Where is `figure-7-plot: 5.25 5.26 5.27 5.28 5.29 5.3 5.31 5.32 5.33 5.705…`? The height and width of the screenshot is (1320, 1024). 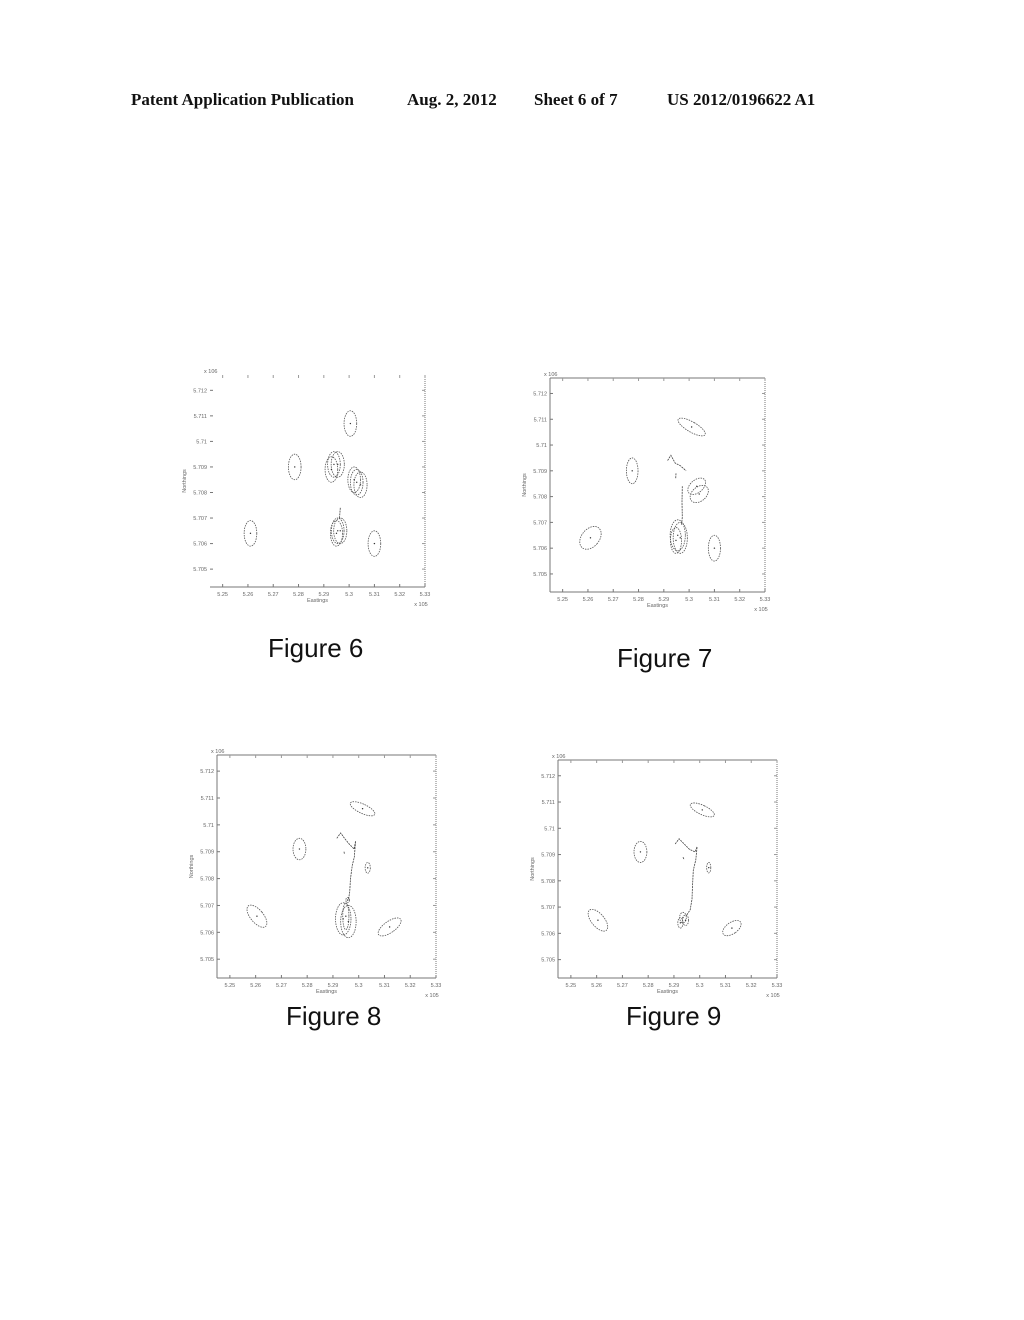
figure-7-plot: 5.25 5.26 5.27 5.28 5.29 5.3 5.31 5.32 5.33 5.705… is located at coordinates (650, 492).